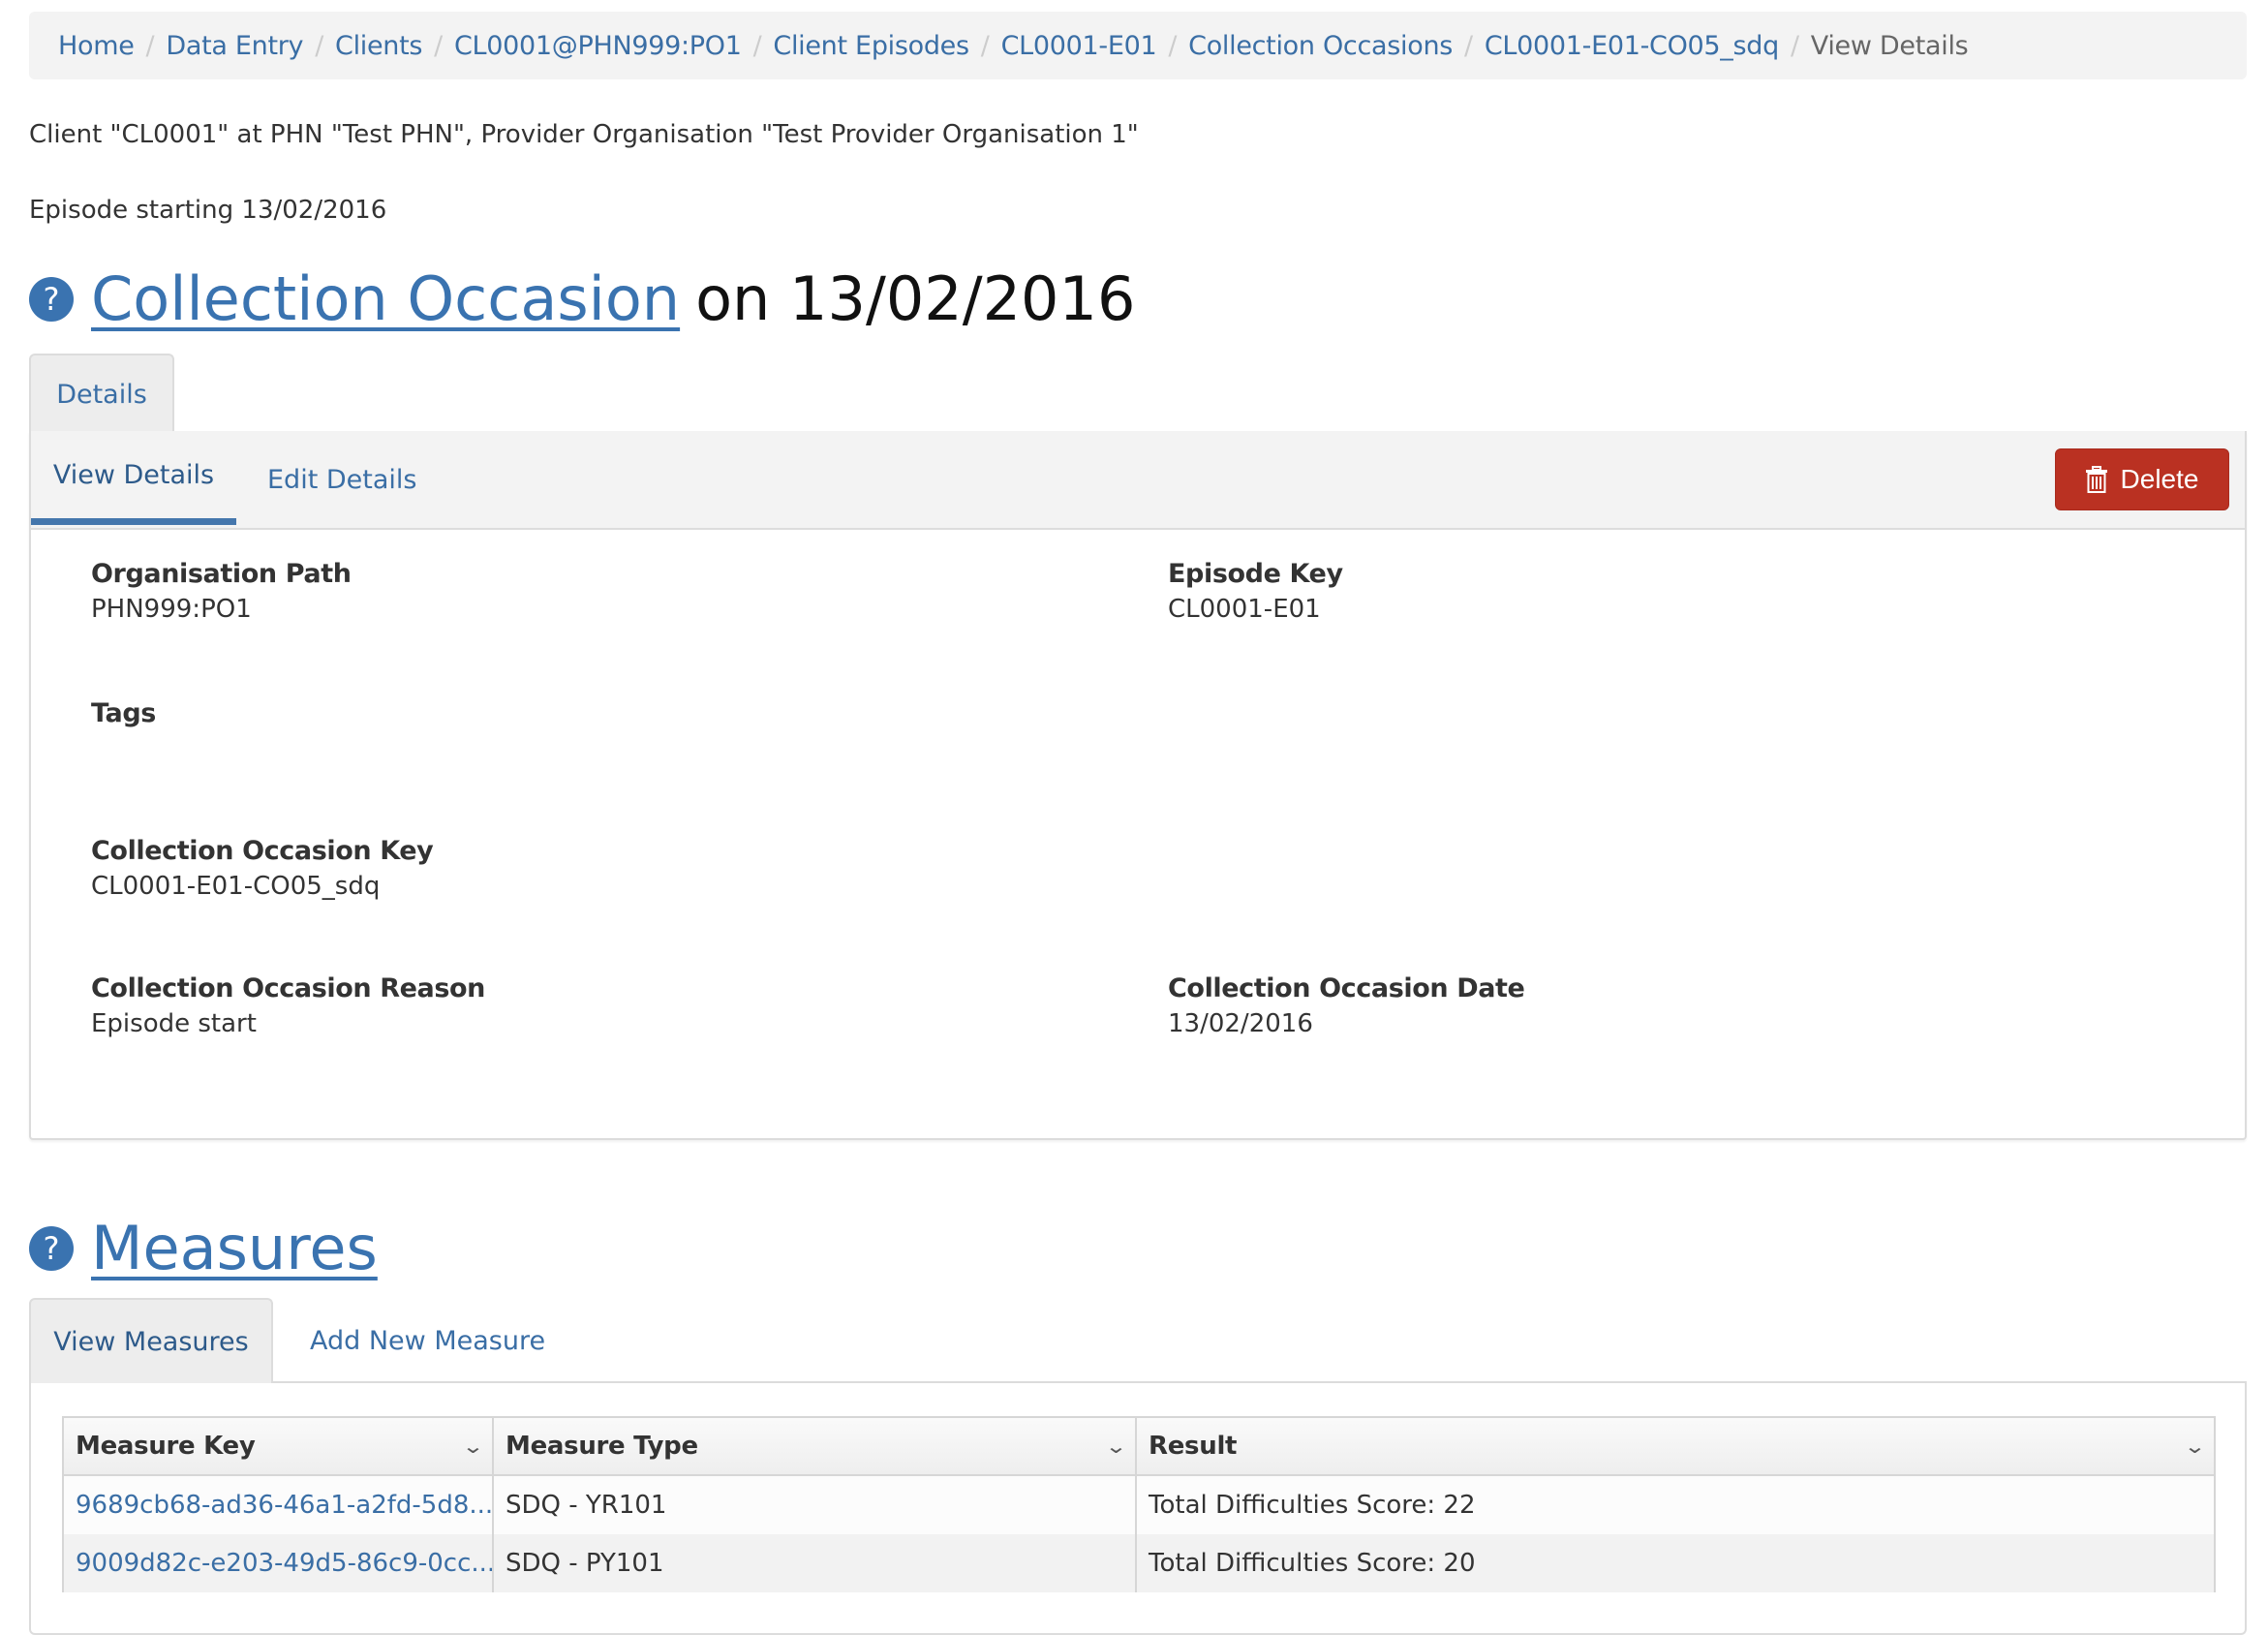 Image resolution: width=2268 pixels, height=1635 pixels. Describe the element at coordinates (386, 298) in the screenshot. I see `collection-occasion-link: Collection Occasion` at that location.